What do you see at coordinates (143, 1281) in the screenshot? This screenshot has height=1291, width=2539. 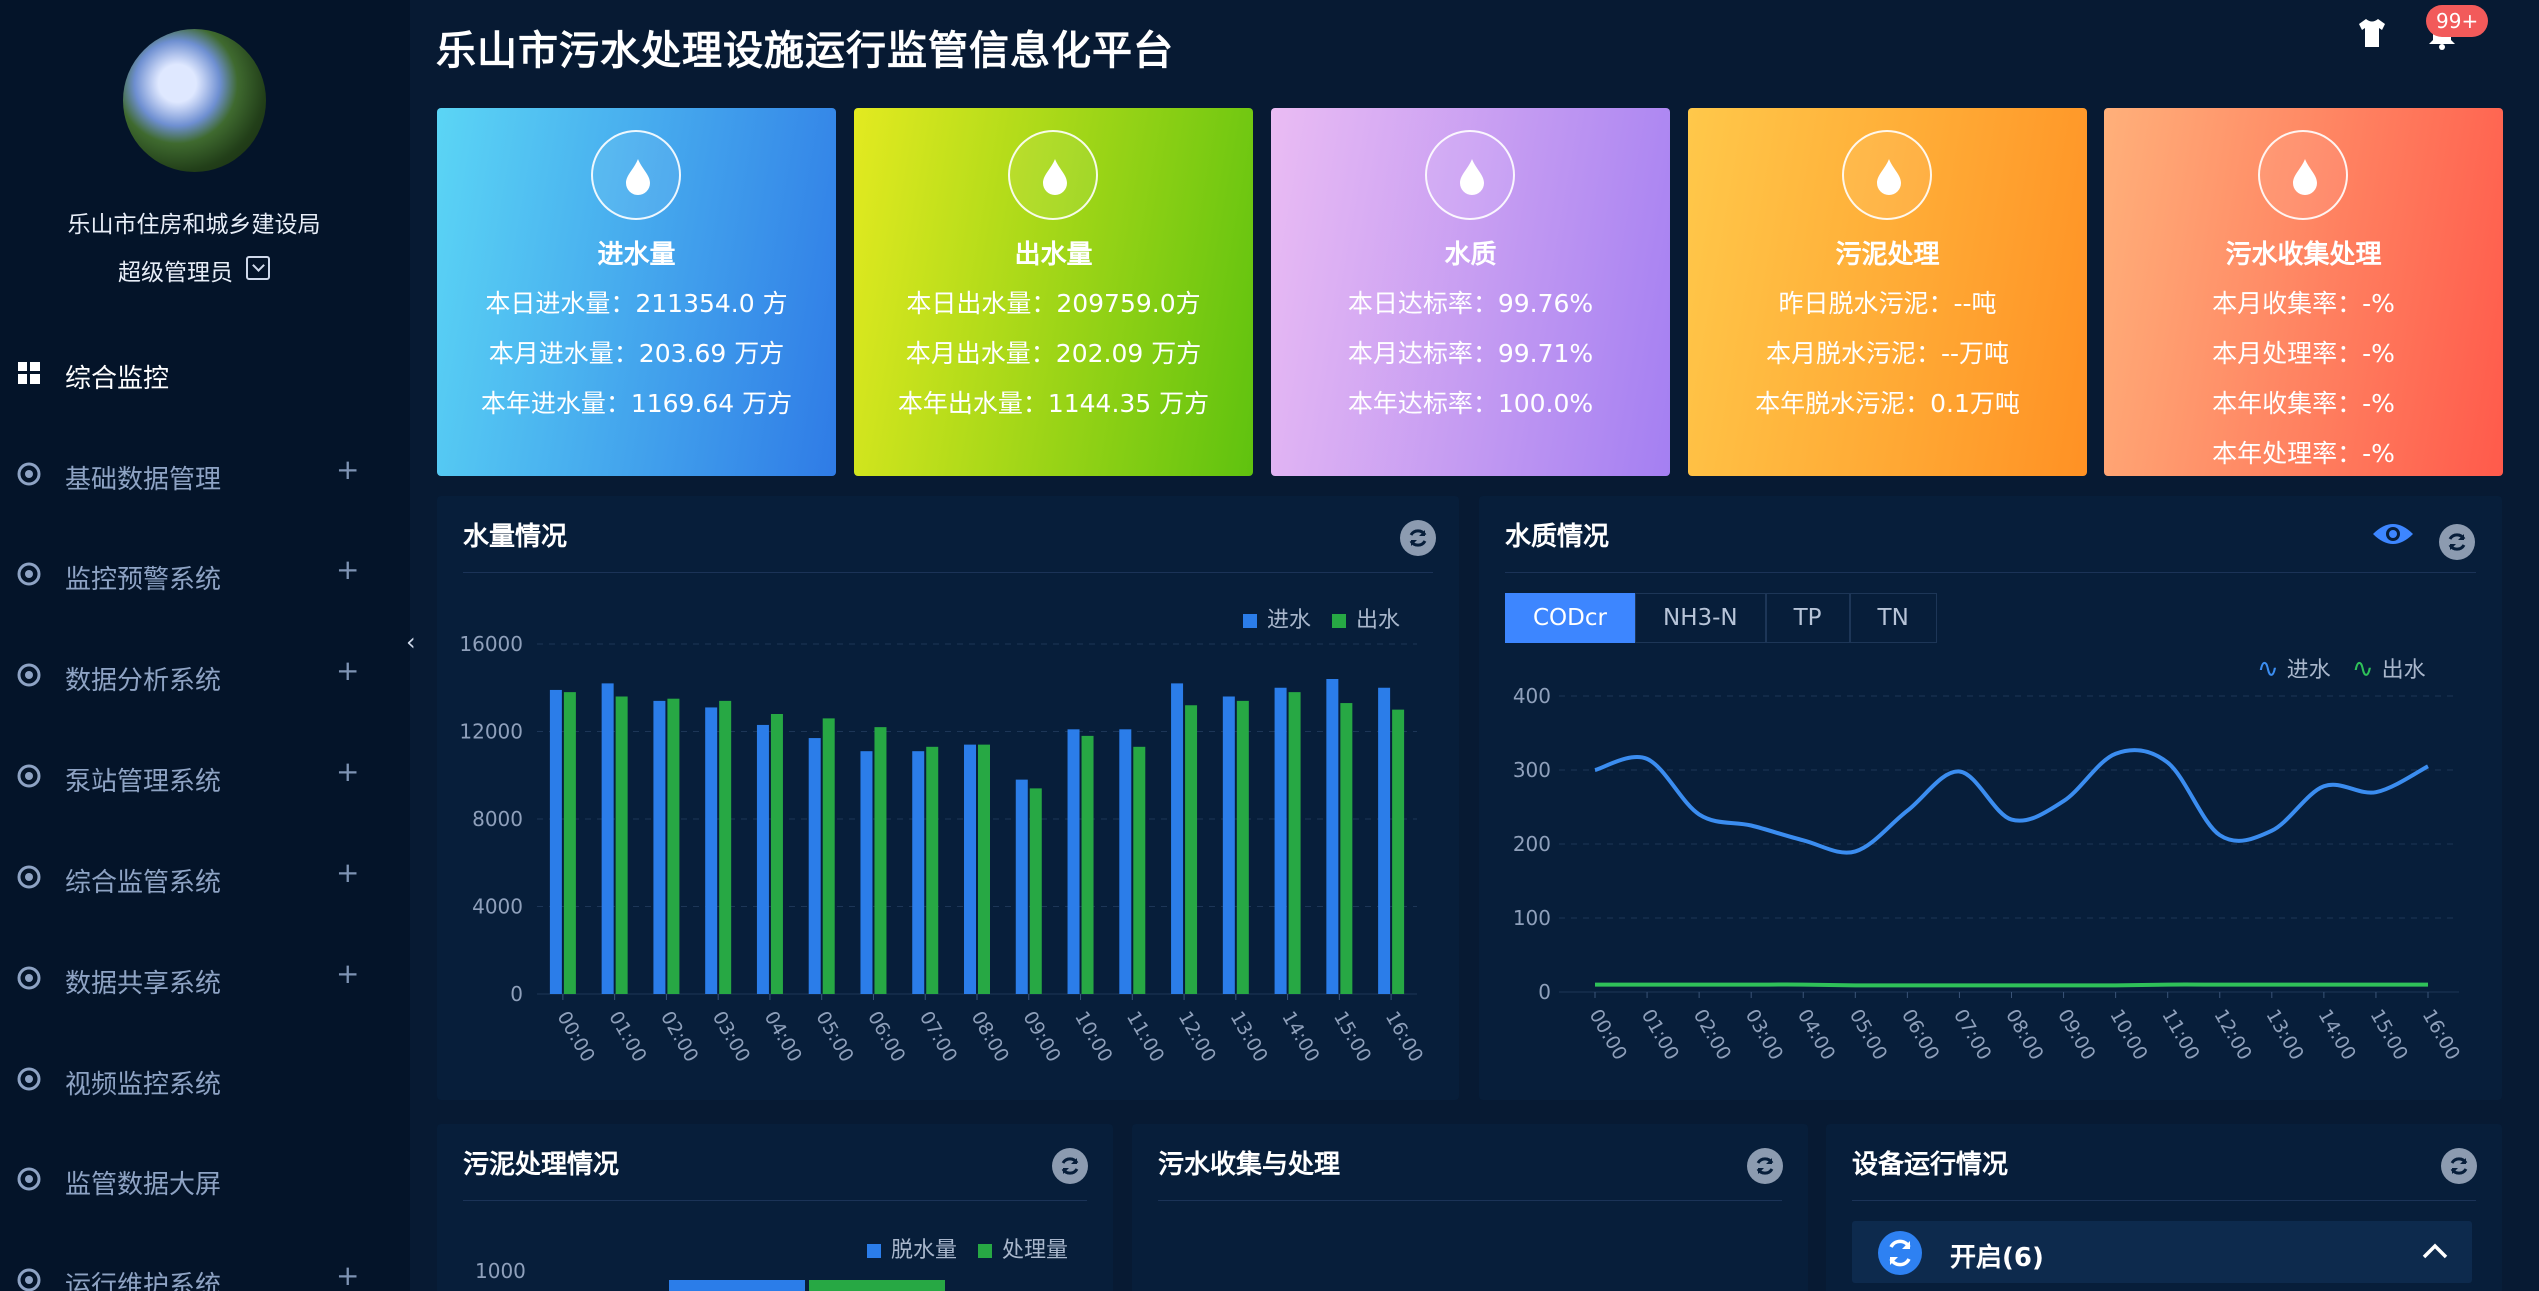 I see `sidebar-item-label: 运行维护系统` at bounding box center [143, 1281].